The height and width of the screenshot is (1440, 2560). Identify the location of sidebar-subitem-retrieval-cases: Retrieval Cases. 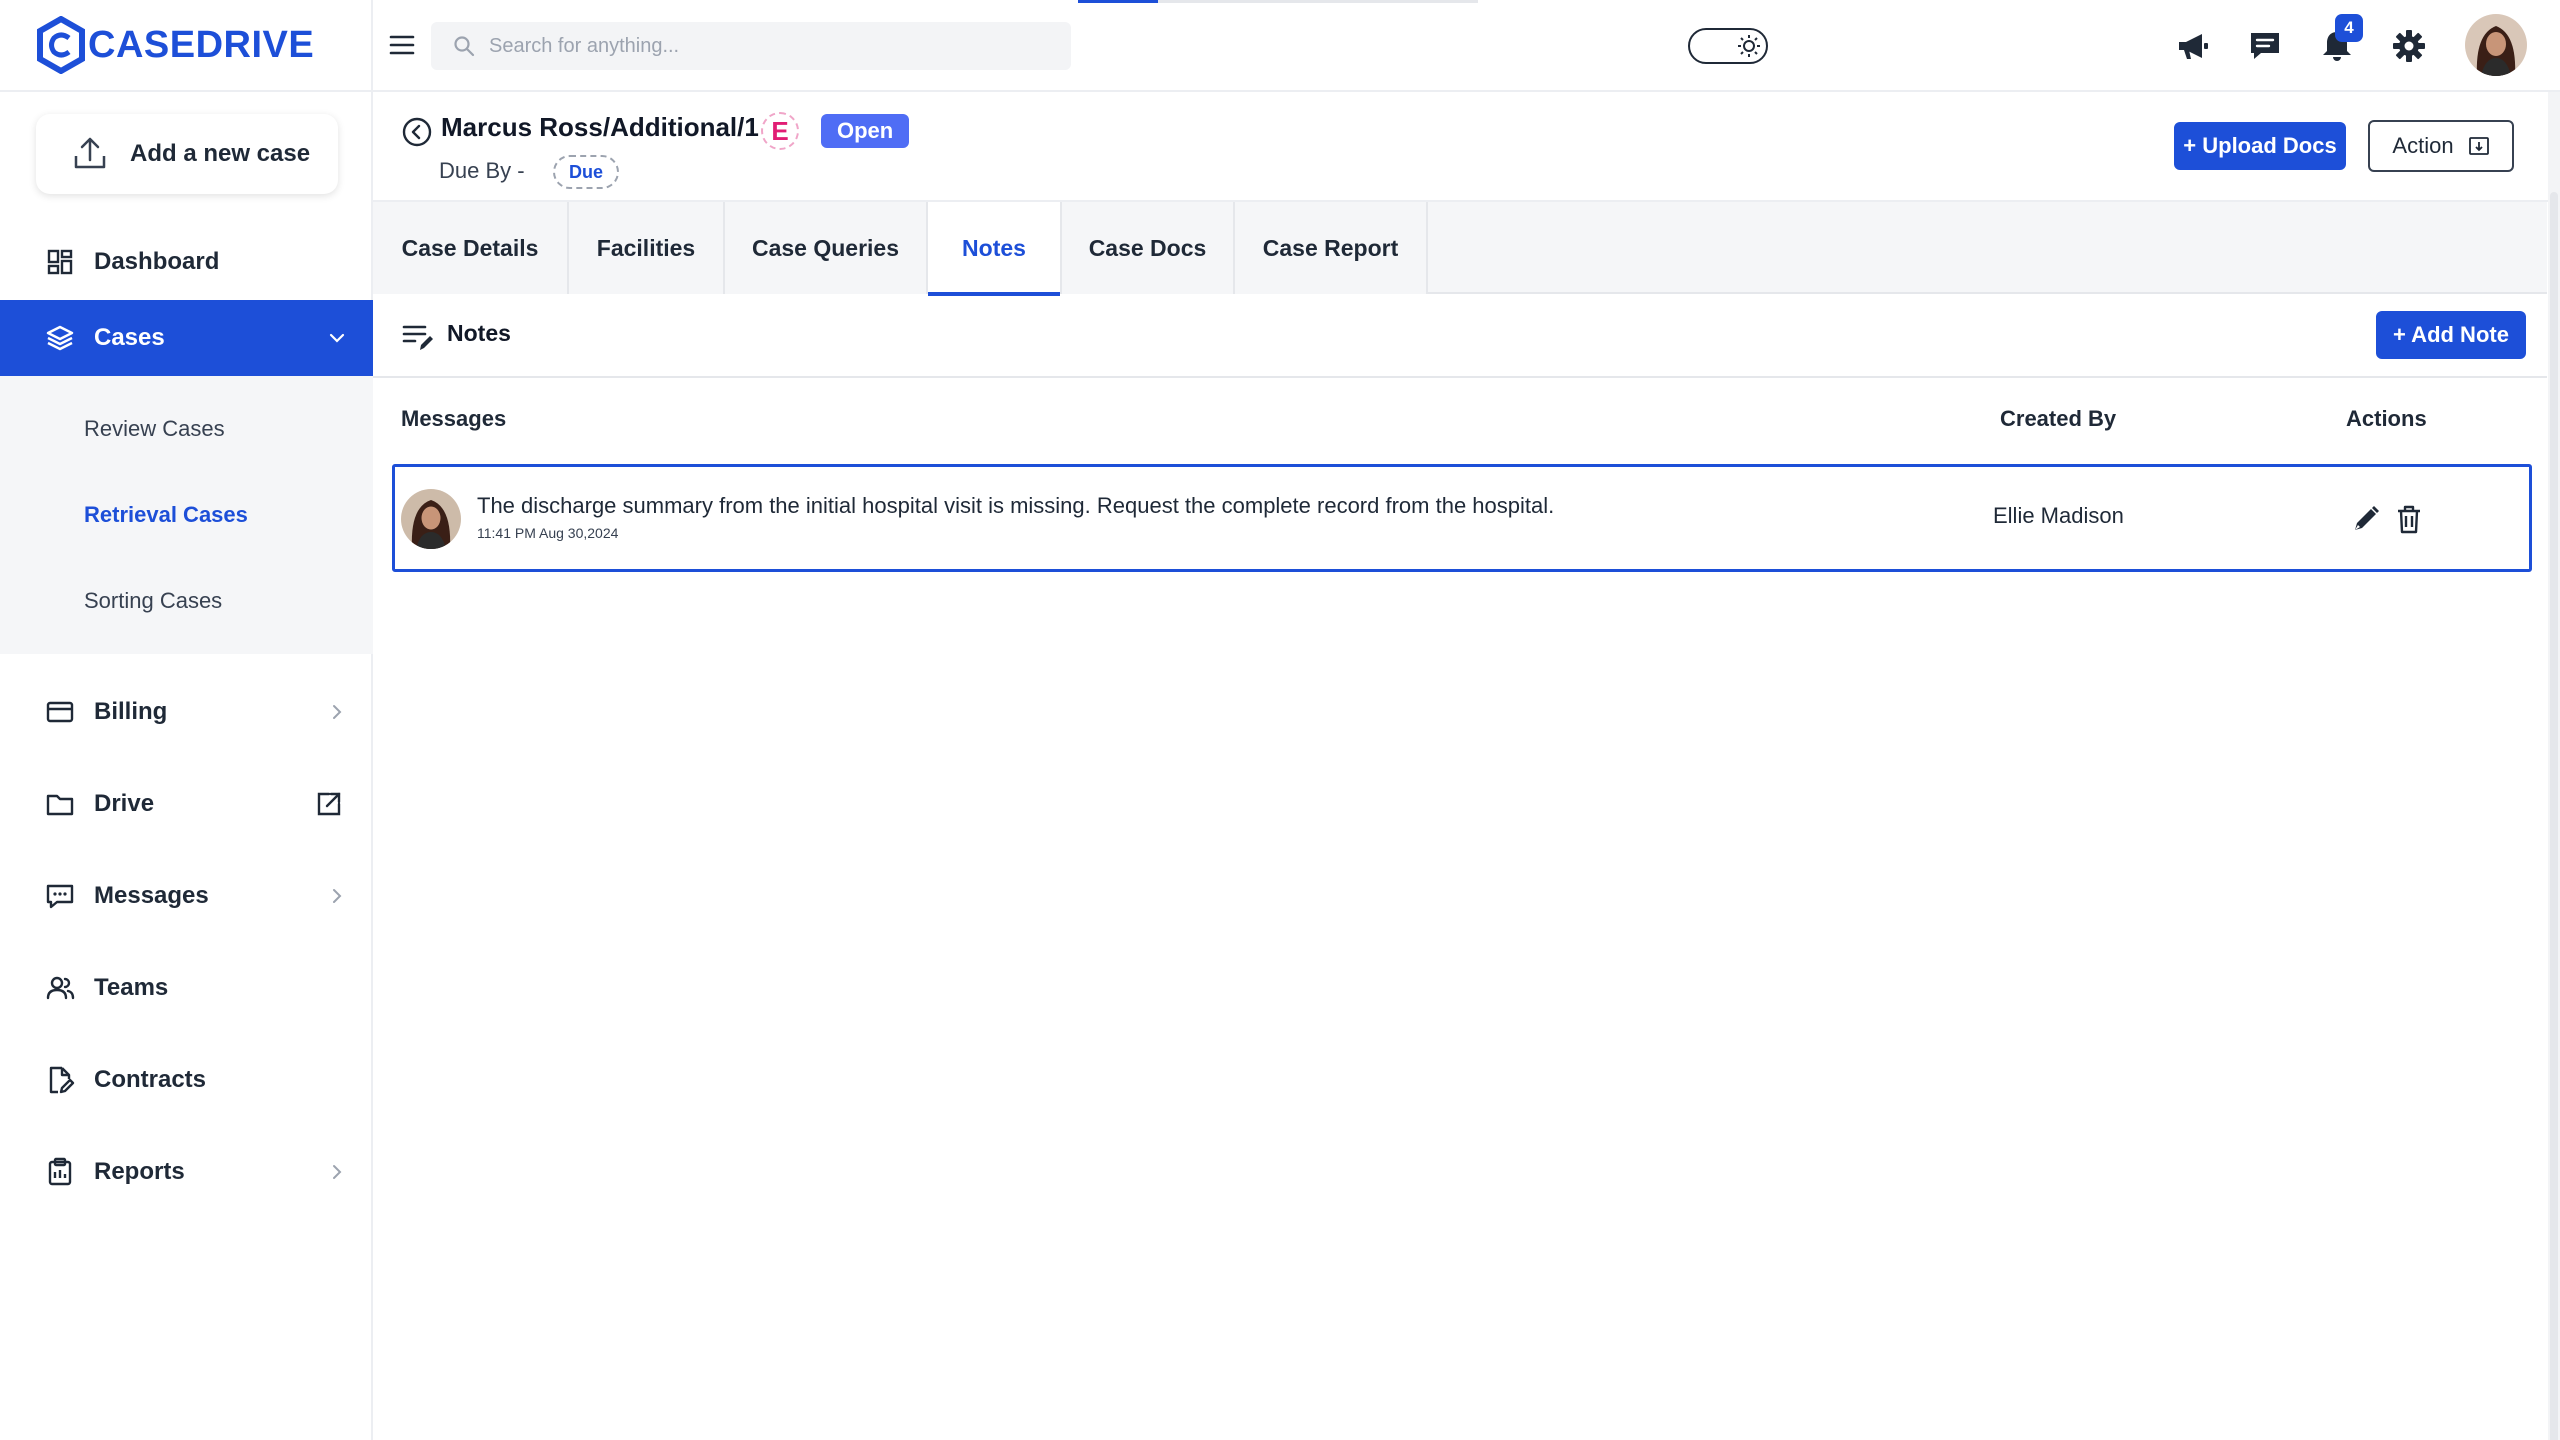
(186, 515).